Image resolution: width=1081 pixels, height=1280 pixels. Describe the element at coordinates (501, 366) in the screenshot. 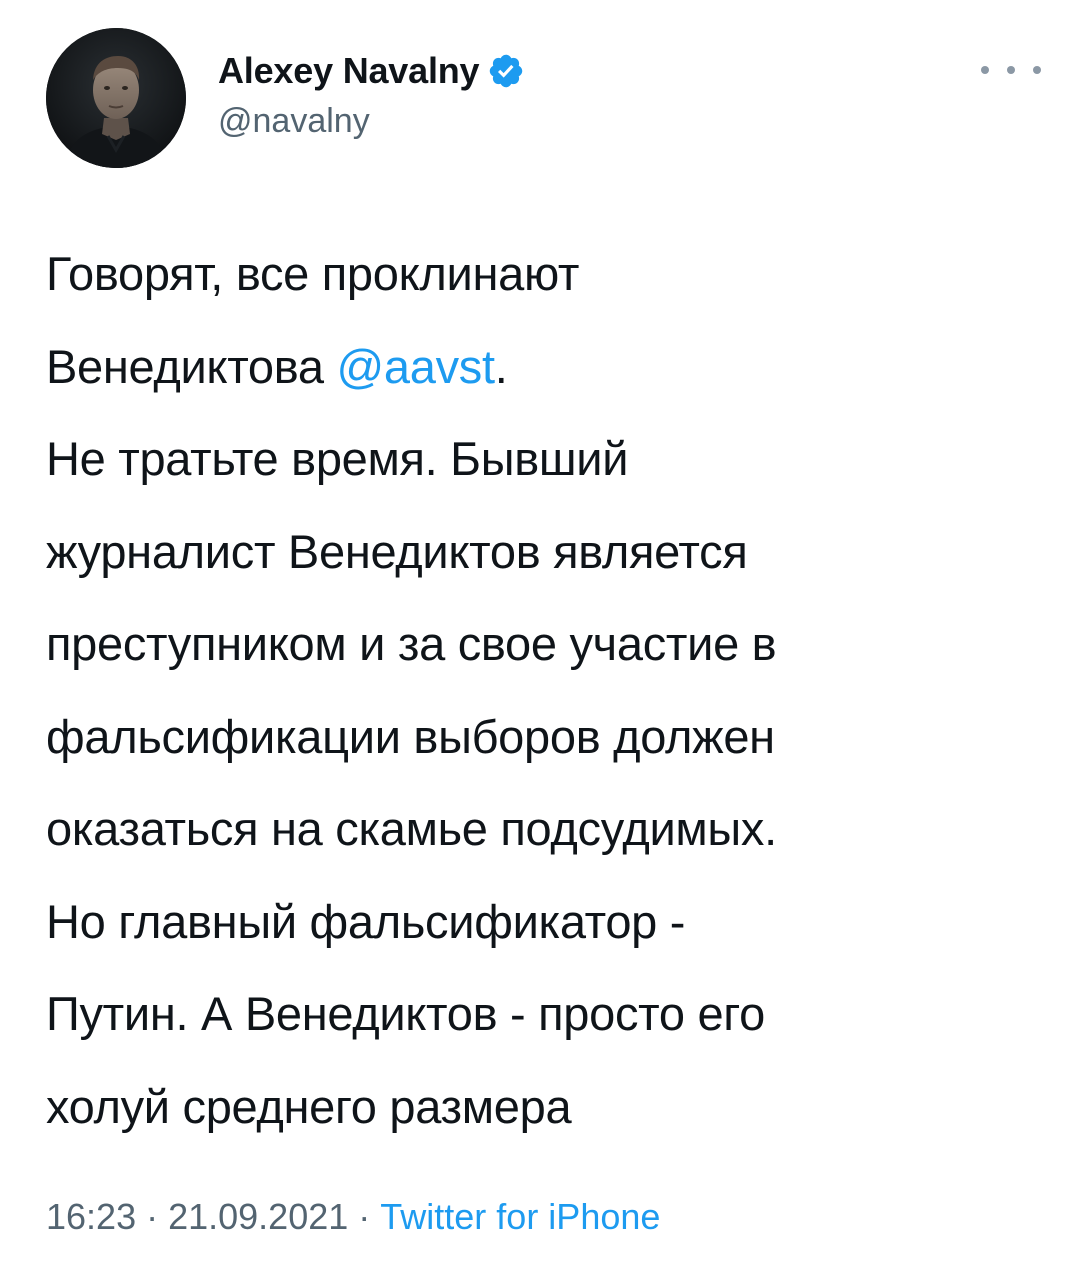

I see `tweet-text-segment: .` at that location.